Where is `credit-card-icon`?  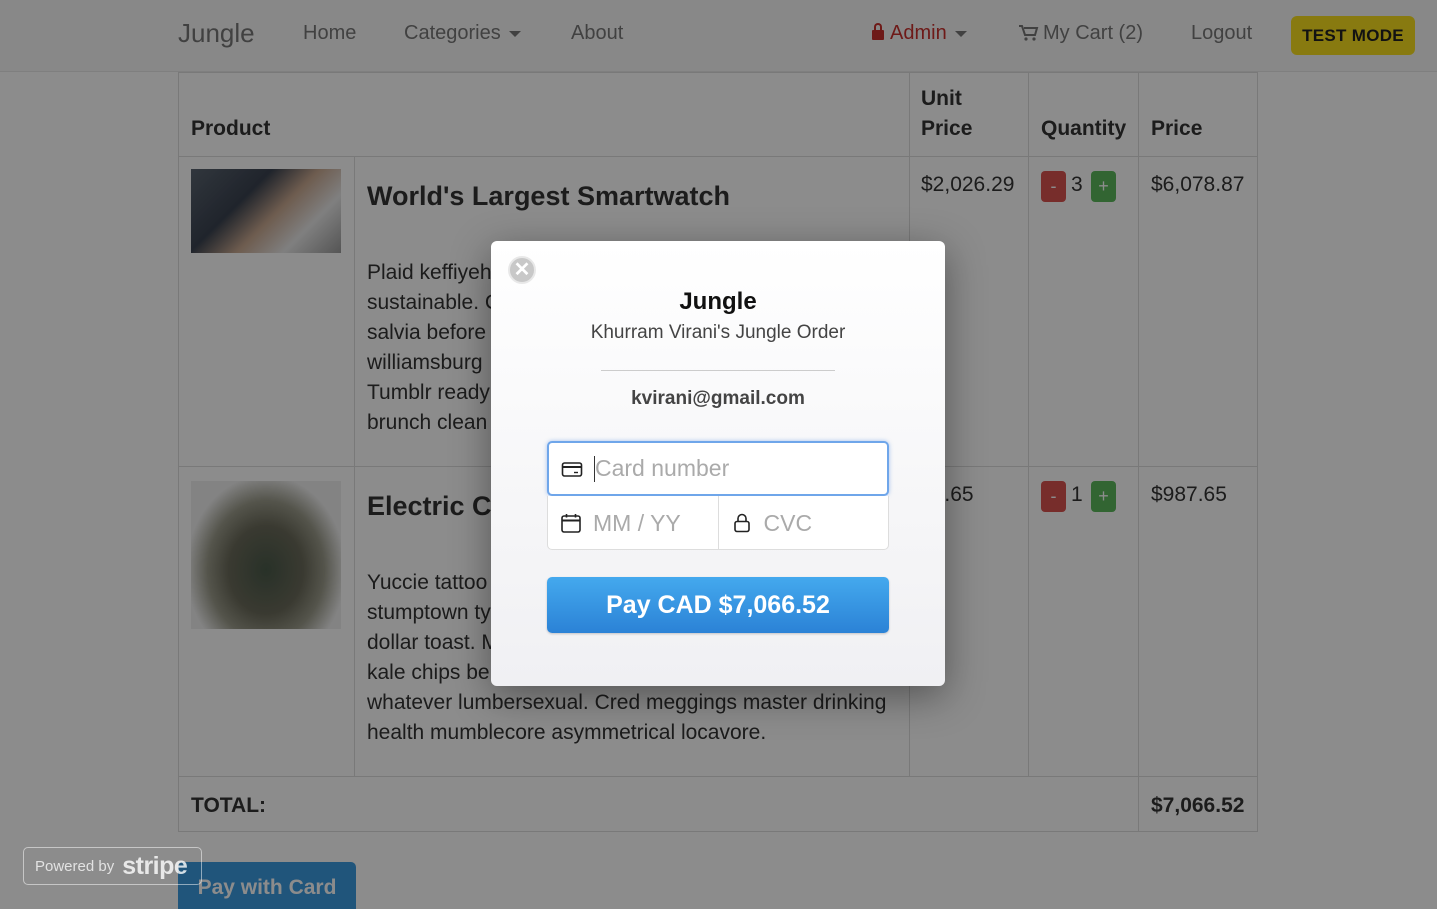
credit-card-icon is located at coordinates (572, 469).